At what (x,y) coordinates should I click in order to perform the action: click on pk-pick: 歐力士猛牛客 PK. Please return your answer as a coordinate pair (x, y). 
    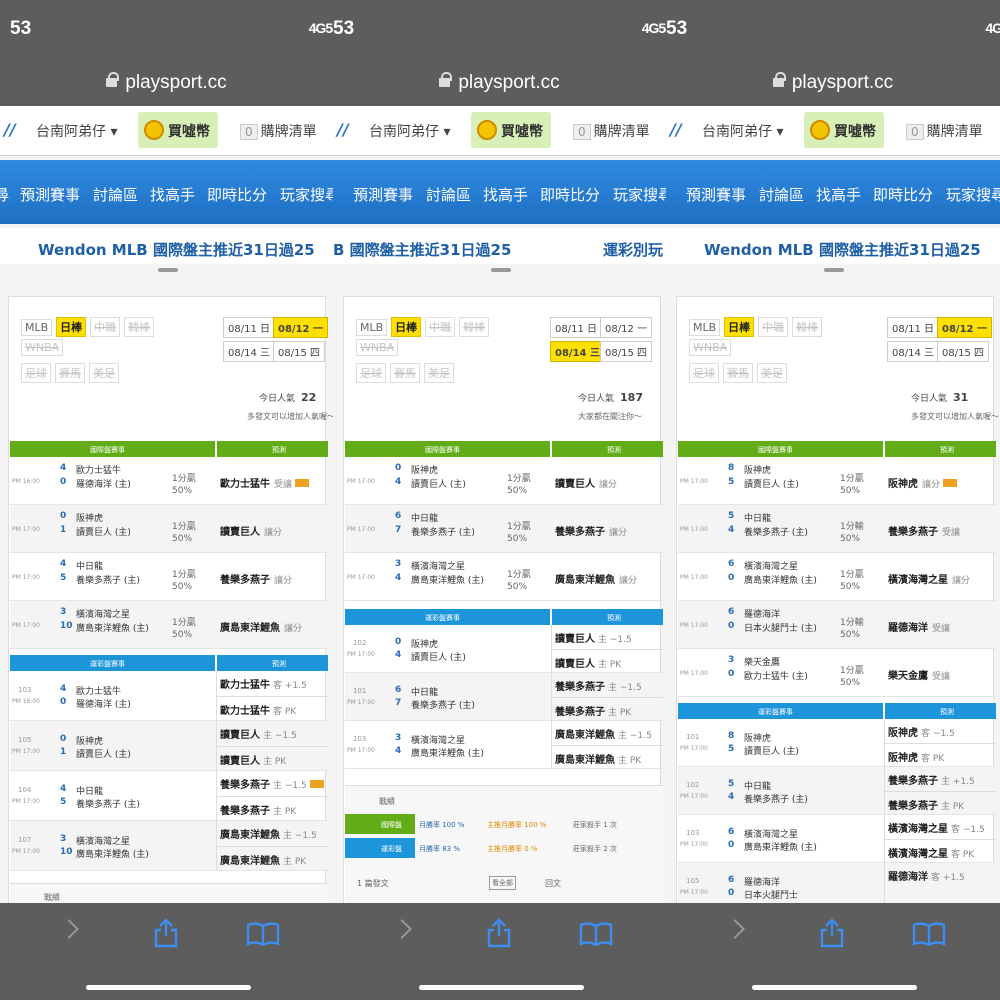
    Looking at the image, I should click on (258, 709).